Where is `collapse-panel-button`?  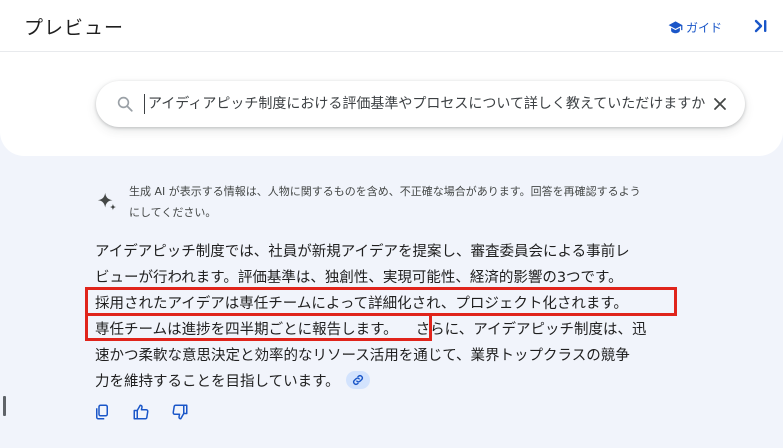
collapse-panel-button is located at coordinates (761, 26).